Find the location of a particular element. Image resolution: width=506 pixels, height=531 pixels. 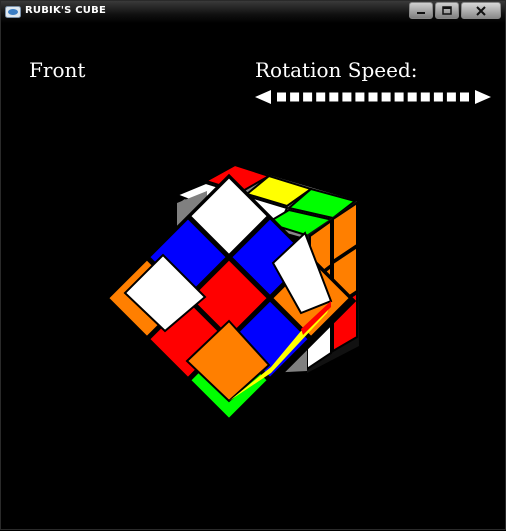

minimize-icon is located at coordinates (421, 12).